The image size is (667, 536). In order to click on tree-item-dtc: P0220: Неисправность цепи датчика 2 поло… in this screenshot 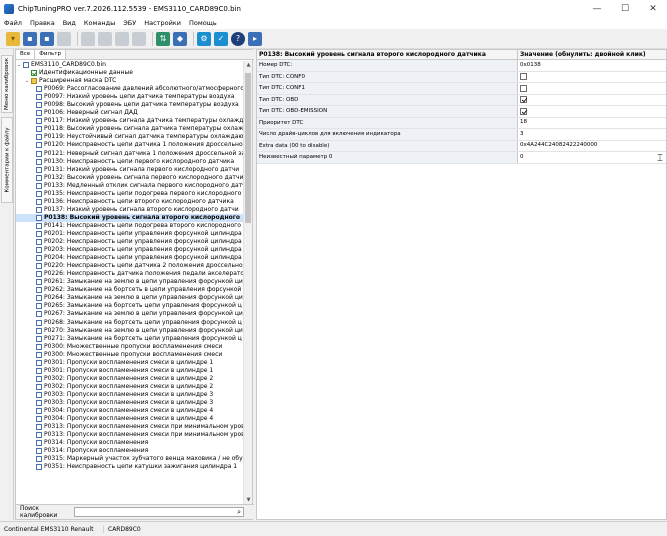, I will do `click(130, 266)`.